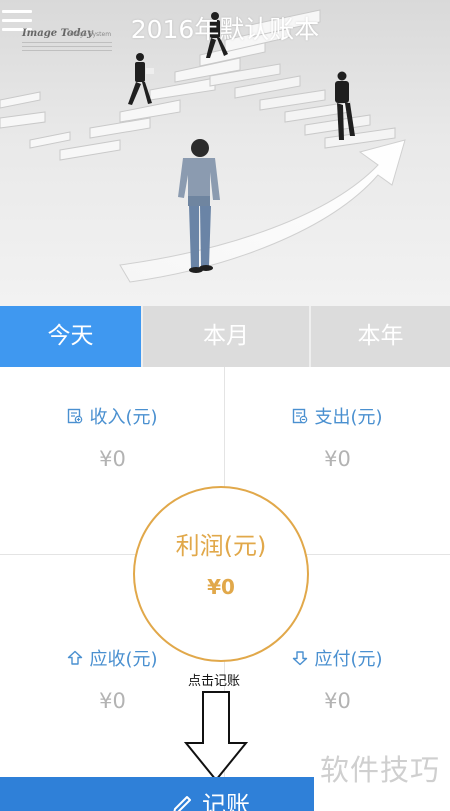  Describe the element at coordinates (221, 587) in the screenshot. I see `profit-value: ¥0` at that location.